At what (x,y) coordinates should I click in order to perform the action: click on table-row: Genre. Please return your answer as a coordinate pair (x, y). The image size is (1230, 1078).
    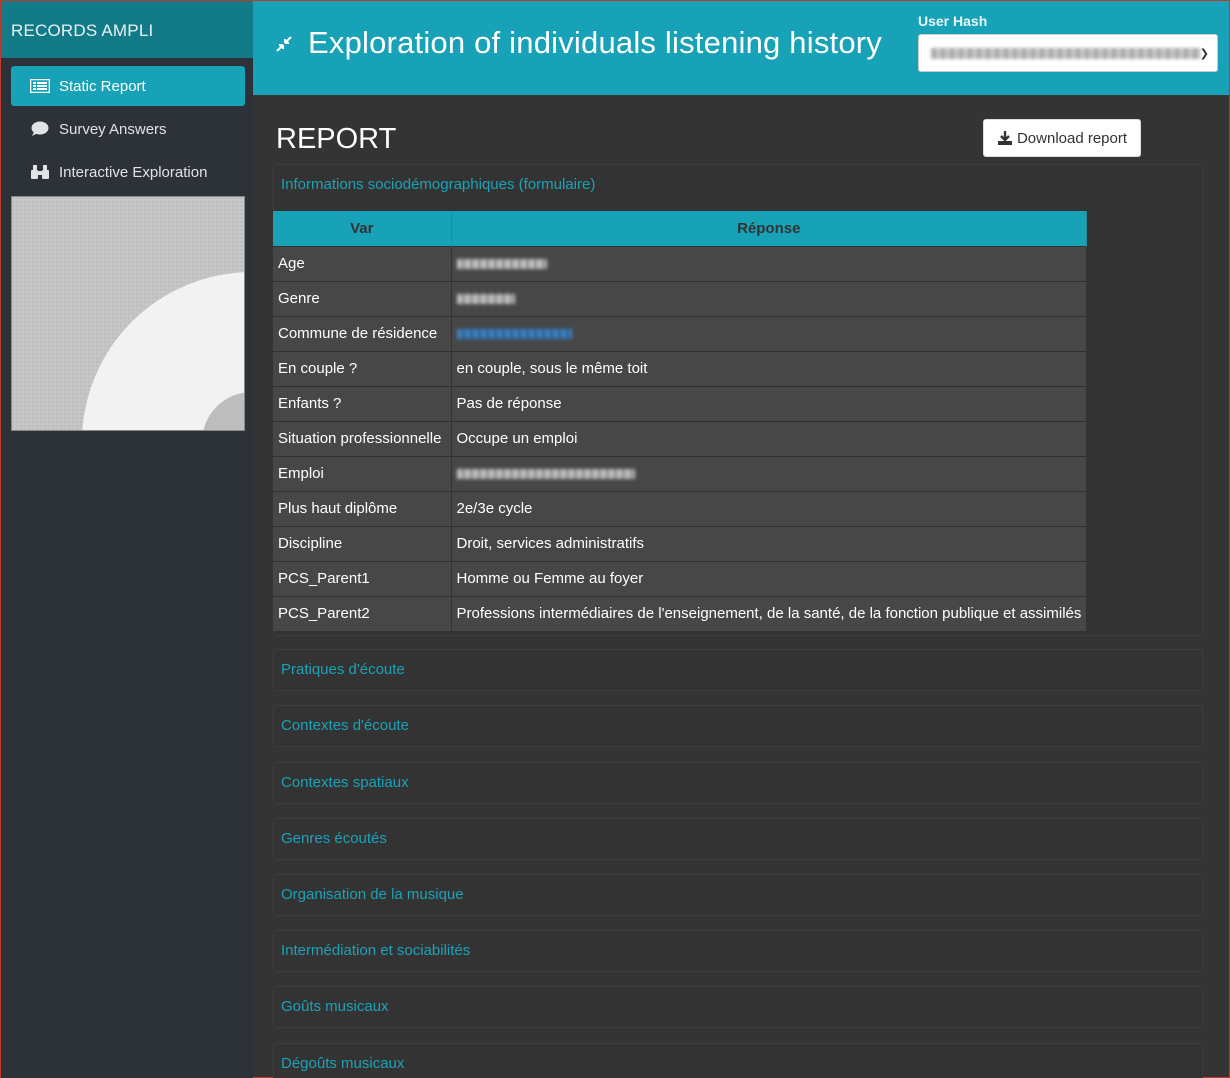
    Looking at the image, I should click on (680, 298).